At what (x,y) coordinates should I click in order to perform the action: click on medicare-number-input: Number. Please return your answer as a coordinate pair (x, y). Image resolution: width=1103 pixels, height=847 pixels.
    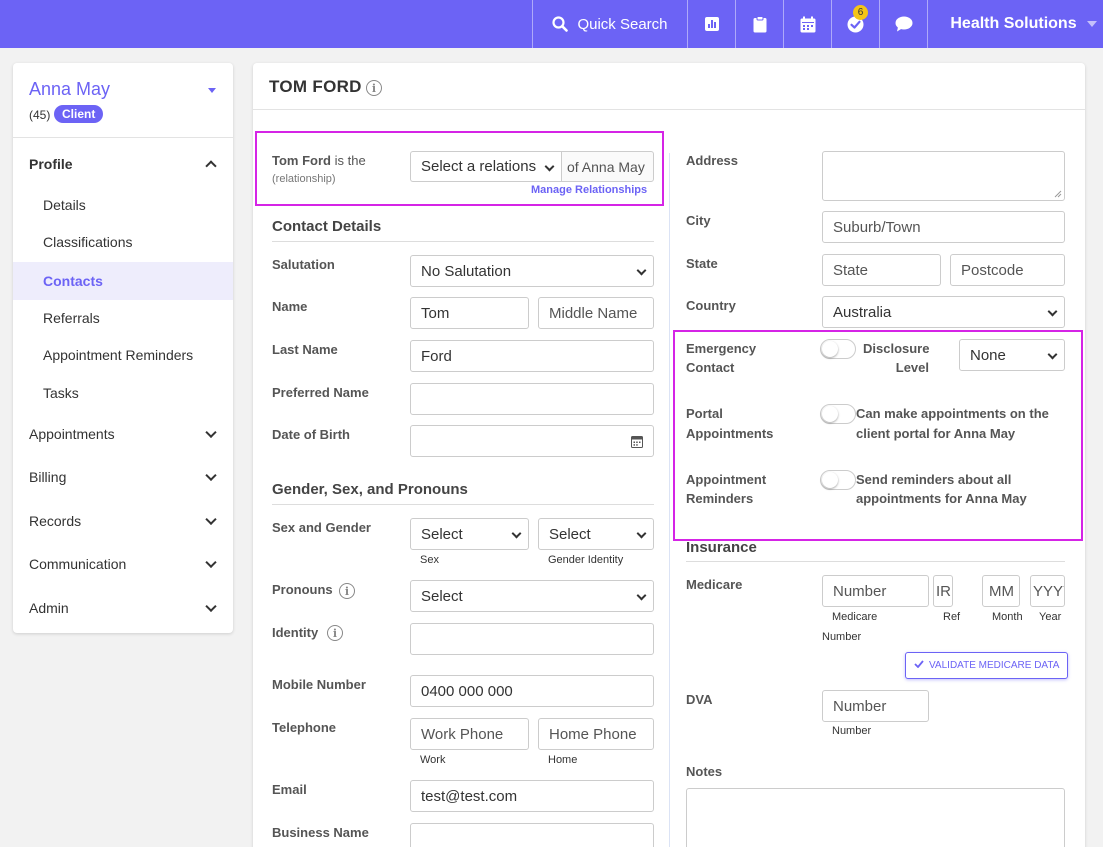
    Looking at the image, I should click on (875, 591).